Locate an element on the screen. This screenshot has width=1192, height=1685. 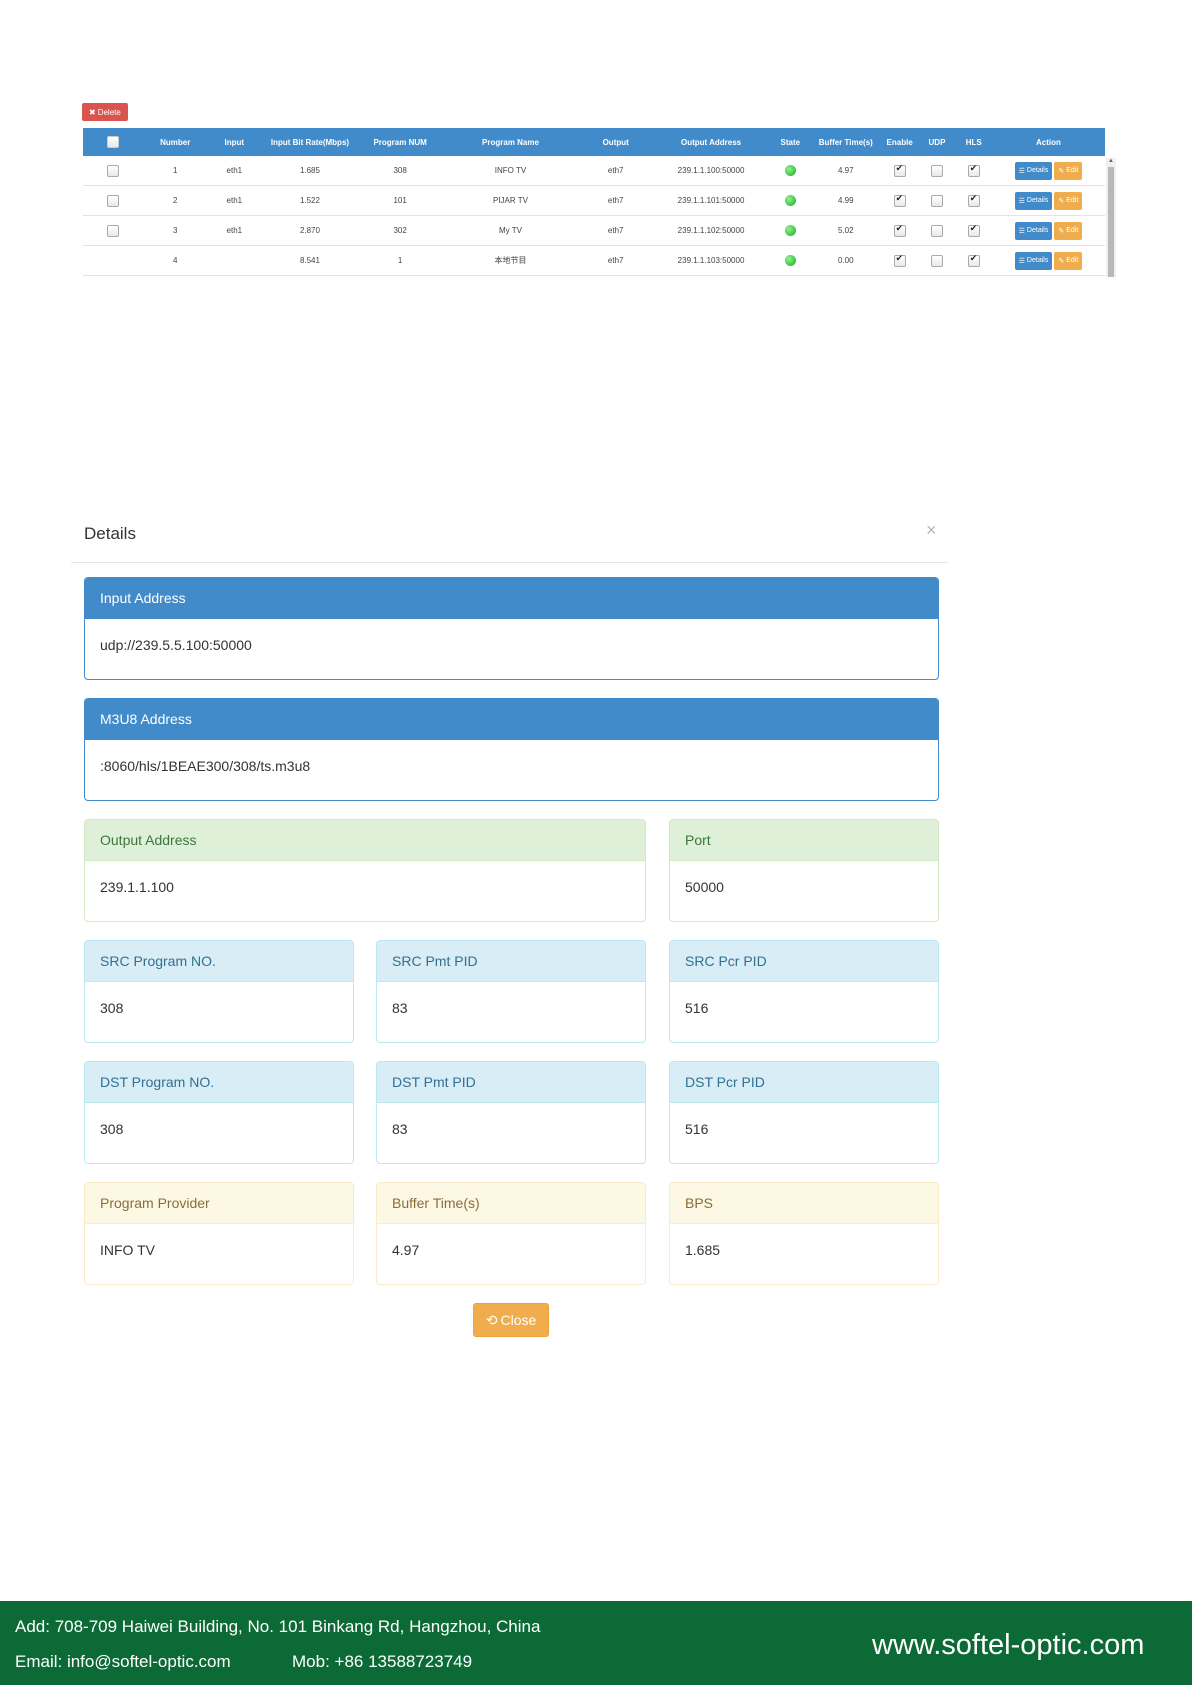
modal-title: Details is located at coordinates (110, 533).